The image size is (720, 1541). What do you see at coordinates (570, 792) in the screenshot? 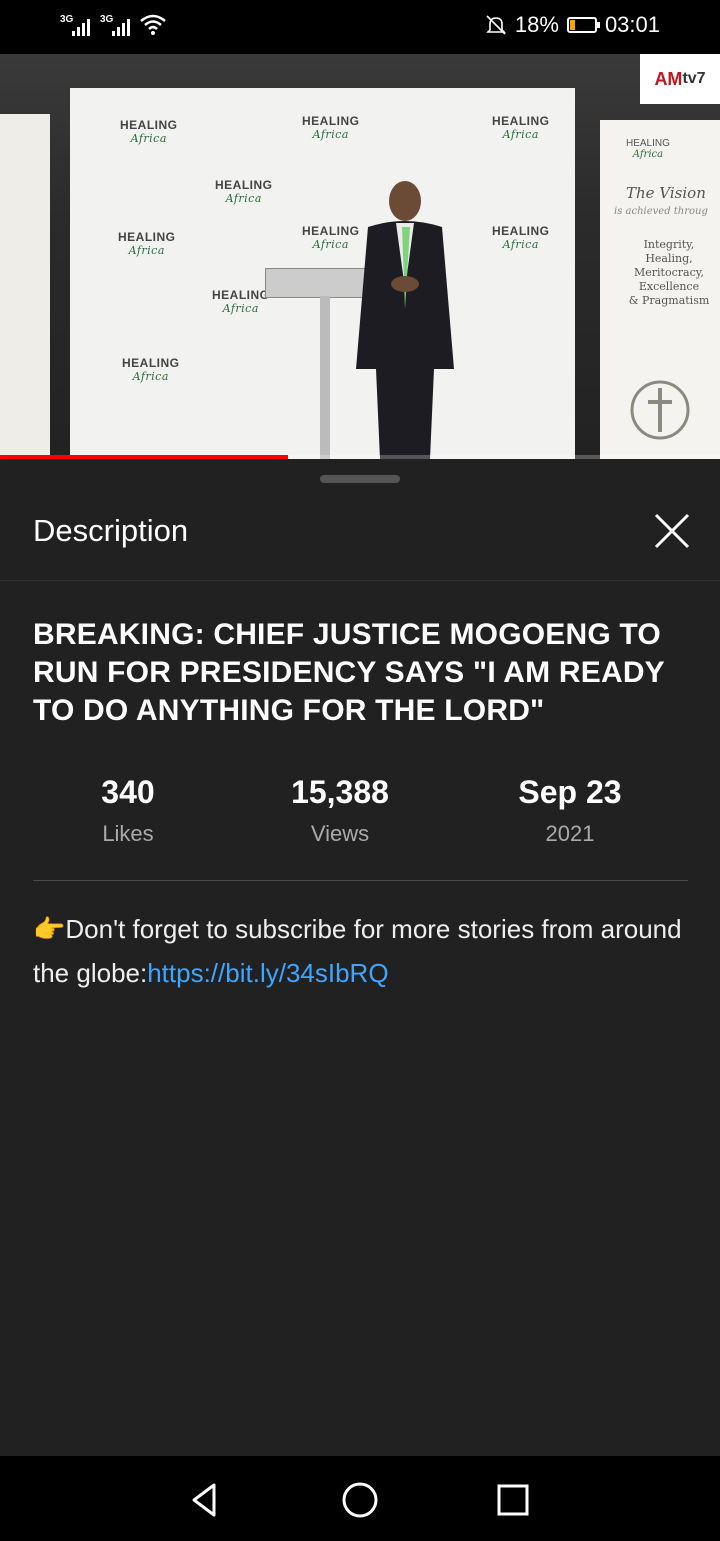
I see `upload-date: Sep 23` at bounding box center [570, 792].